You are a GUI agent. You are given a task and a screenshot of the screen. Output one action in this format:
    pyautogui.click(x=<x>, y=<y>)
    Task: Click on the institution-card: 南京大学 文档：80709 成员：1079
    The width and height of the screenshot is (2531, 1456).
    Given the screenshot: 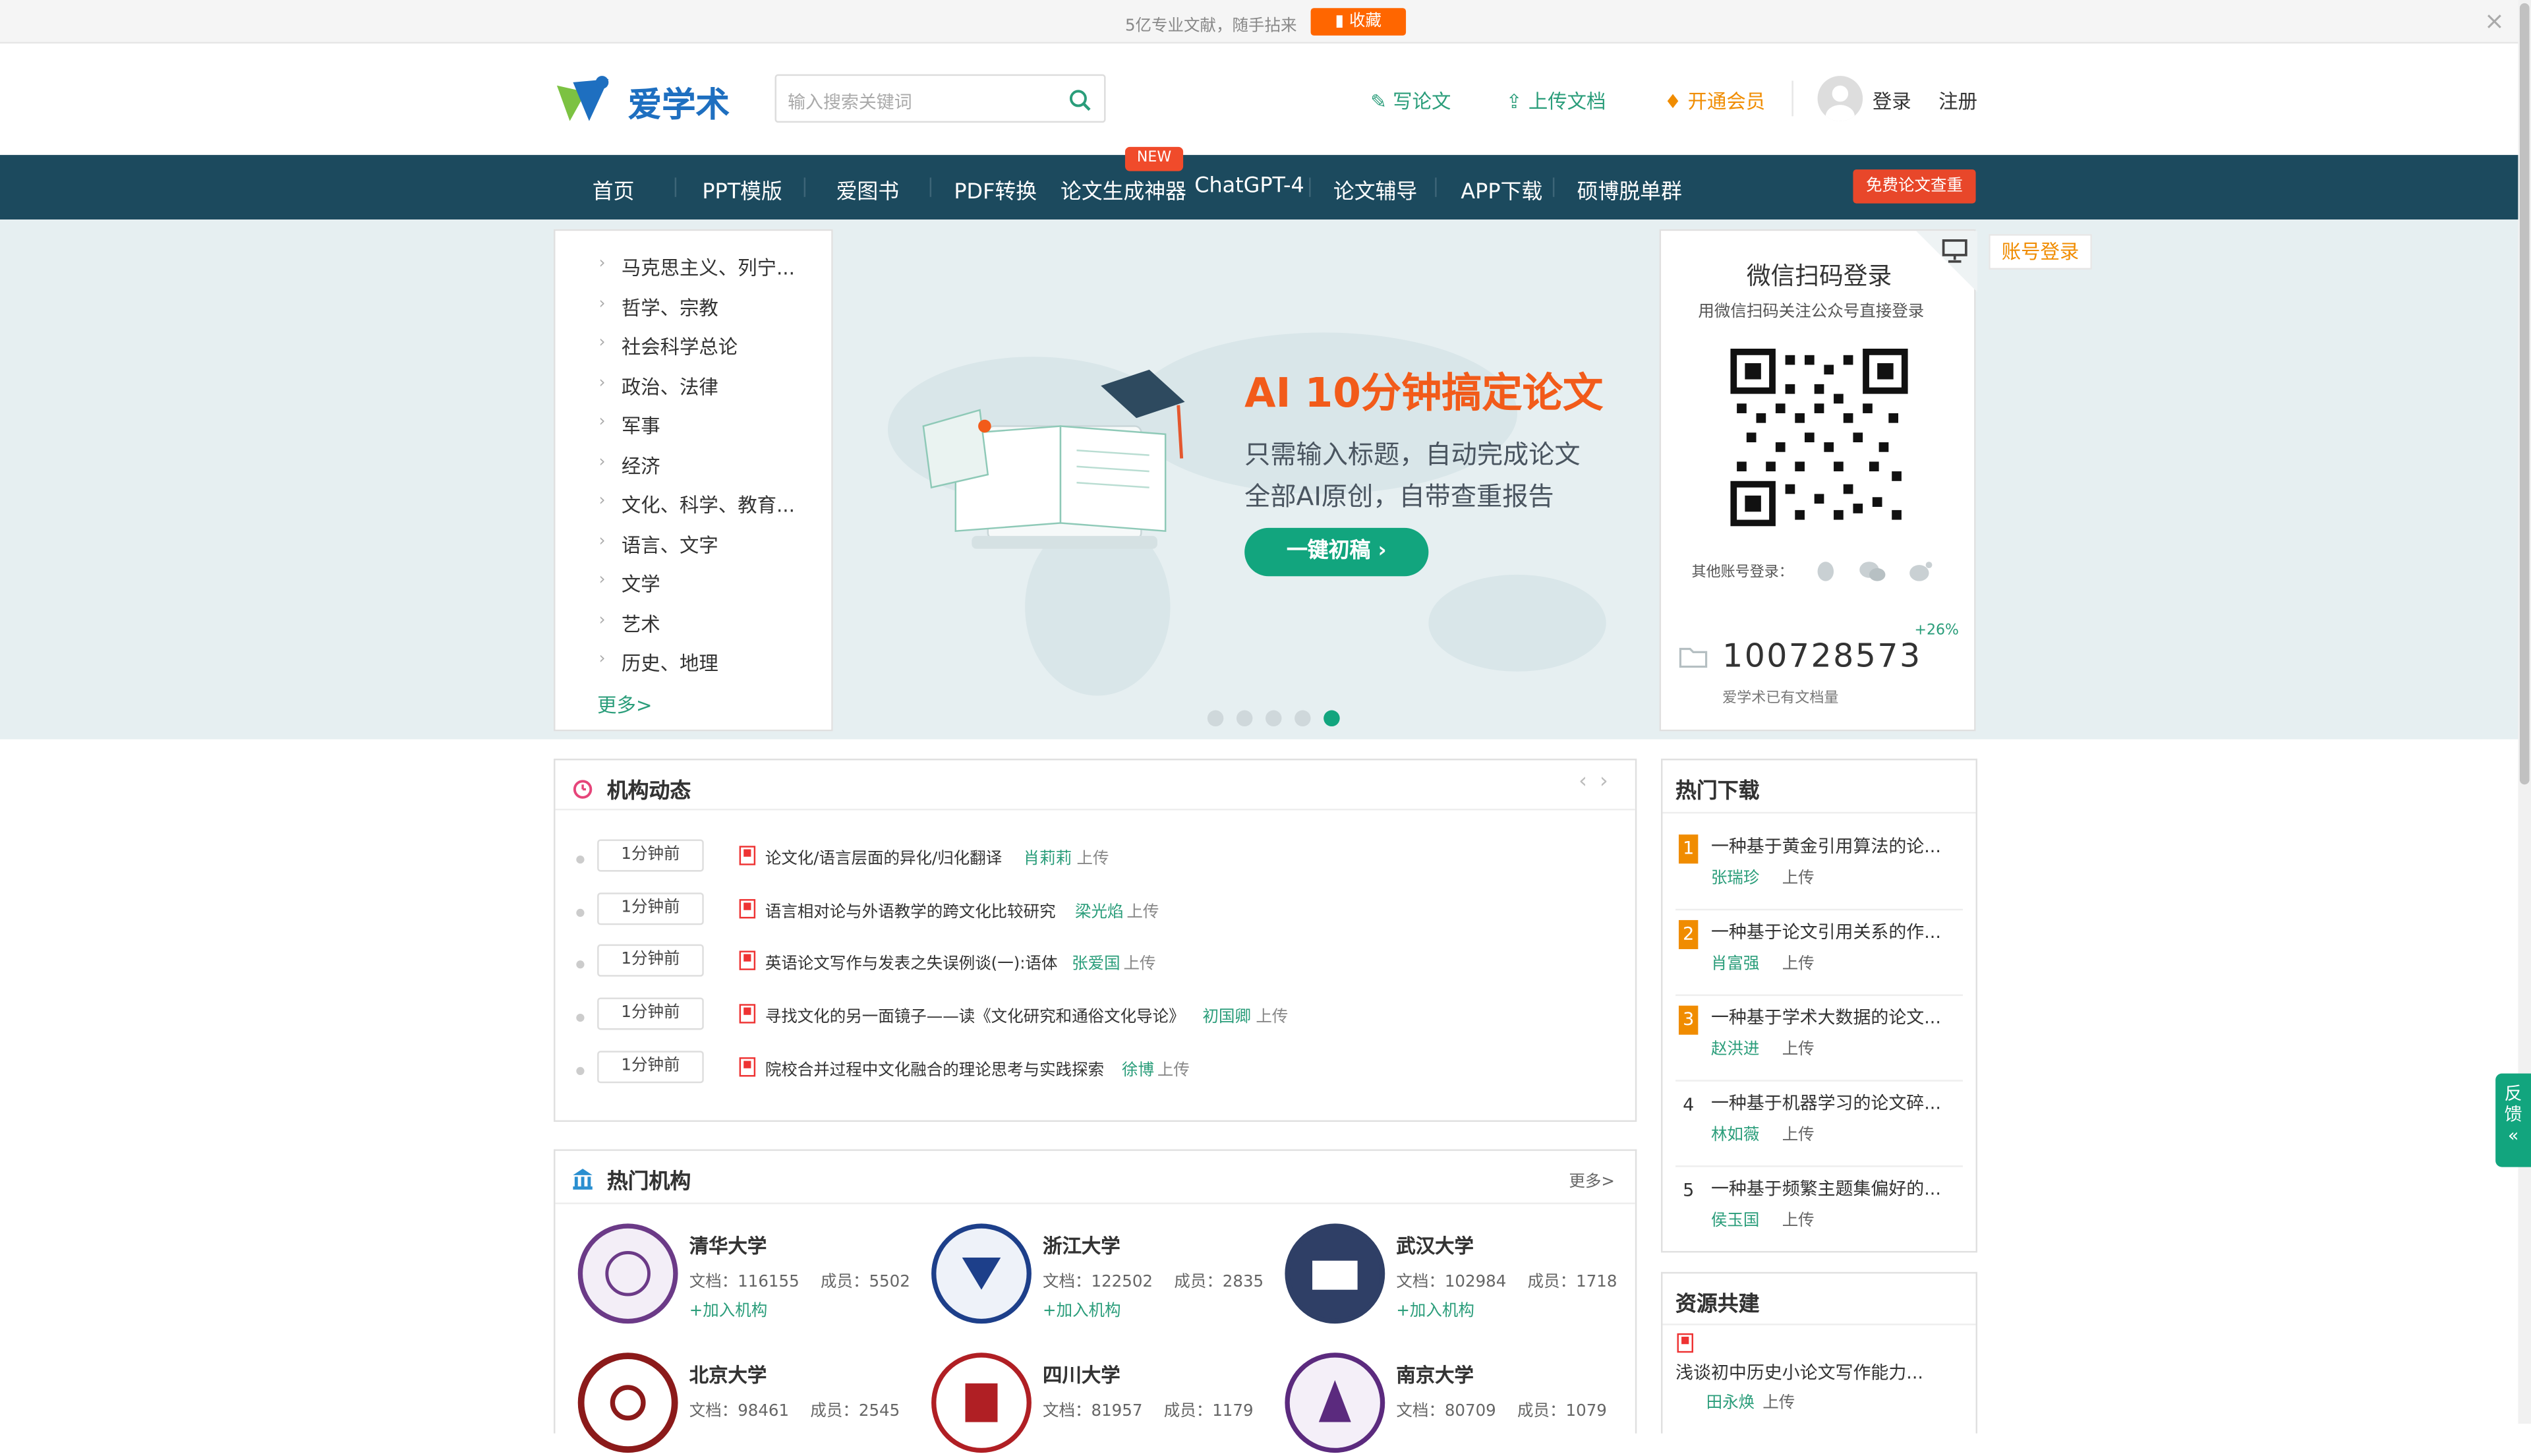 What is the action you would take?
    pyautogui.click(x=1454, y=1405)
    